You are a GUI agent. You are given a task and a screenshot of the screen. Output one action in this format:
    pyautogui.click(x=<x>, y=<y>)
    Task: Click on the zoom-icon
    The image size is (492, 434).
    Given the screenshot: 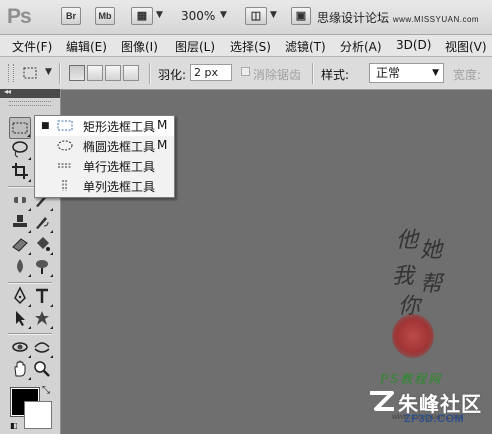 What is the action you would take?
    pyautogui.click(x=42, y=369)
    